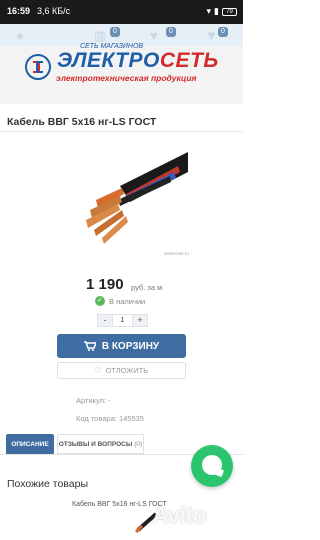  What do you see at coordinates (95, 444) in the screenshot?
I see `tab-reviews-label: ОТЗЫВЫ И ВОПРОСЫ` at bounding box center [95, 444].